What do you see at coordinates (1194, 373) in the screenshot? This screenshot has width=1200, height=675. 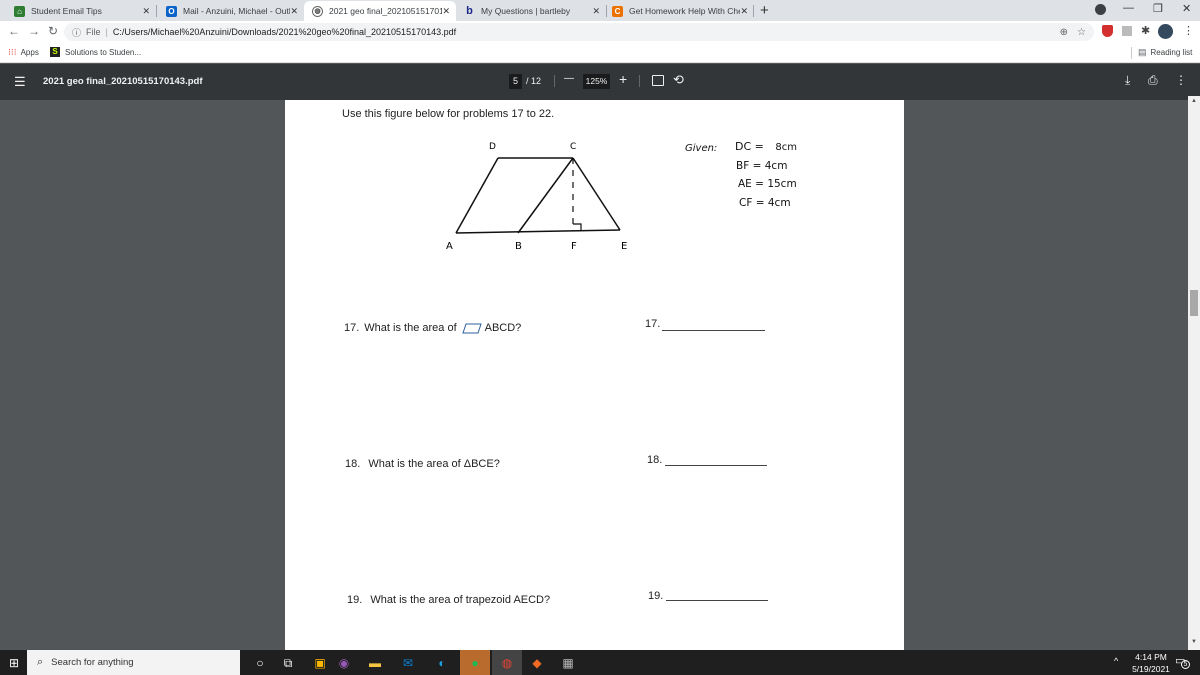 I see `vertical-scrollbar: ▲ ▼` at bounding box center [1194, 373].